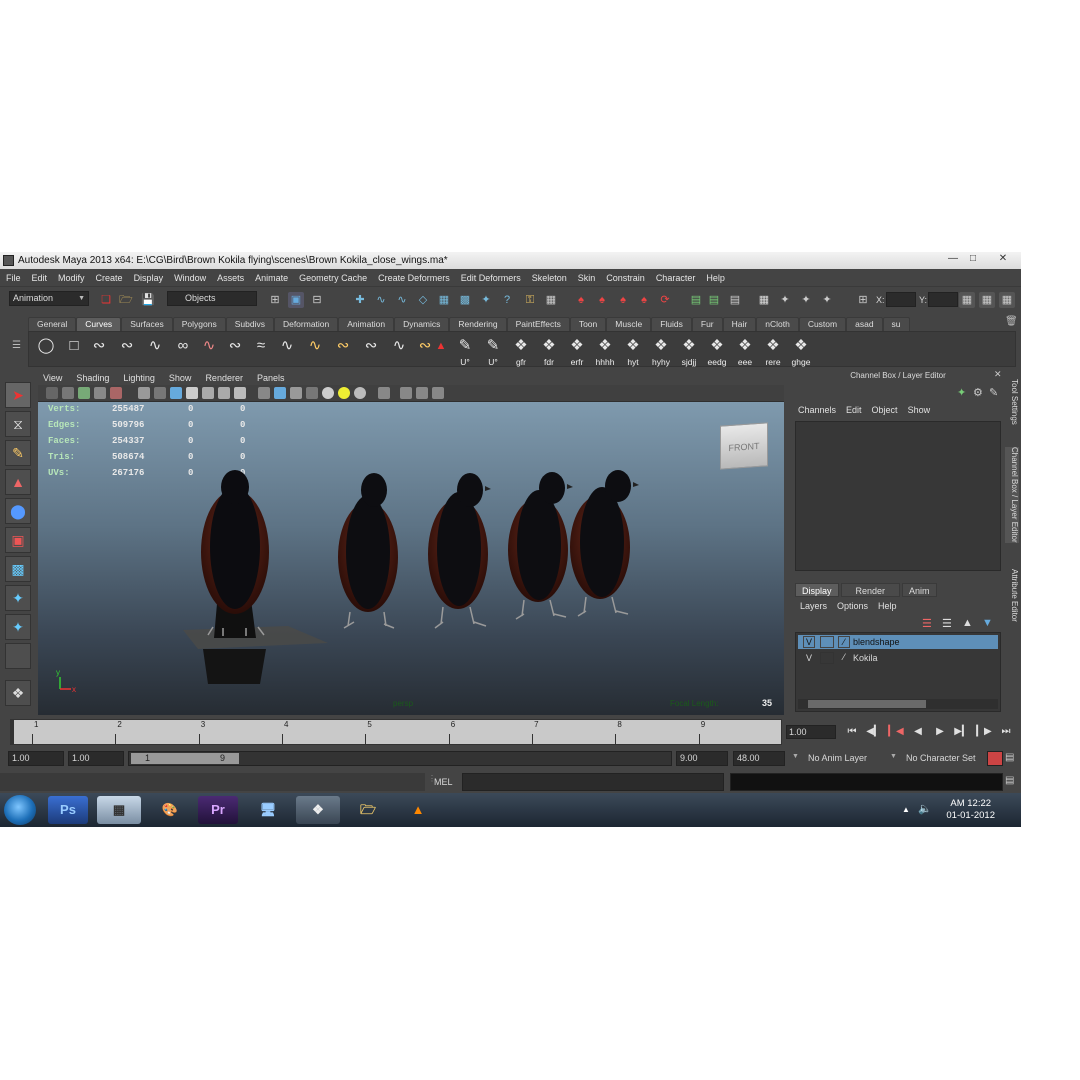 This screenshot has height=1080, width=1080. I want to click on tab-channel-box-layer-editor: Channel Box / Layer Editor, so click(1012, 495).